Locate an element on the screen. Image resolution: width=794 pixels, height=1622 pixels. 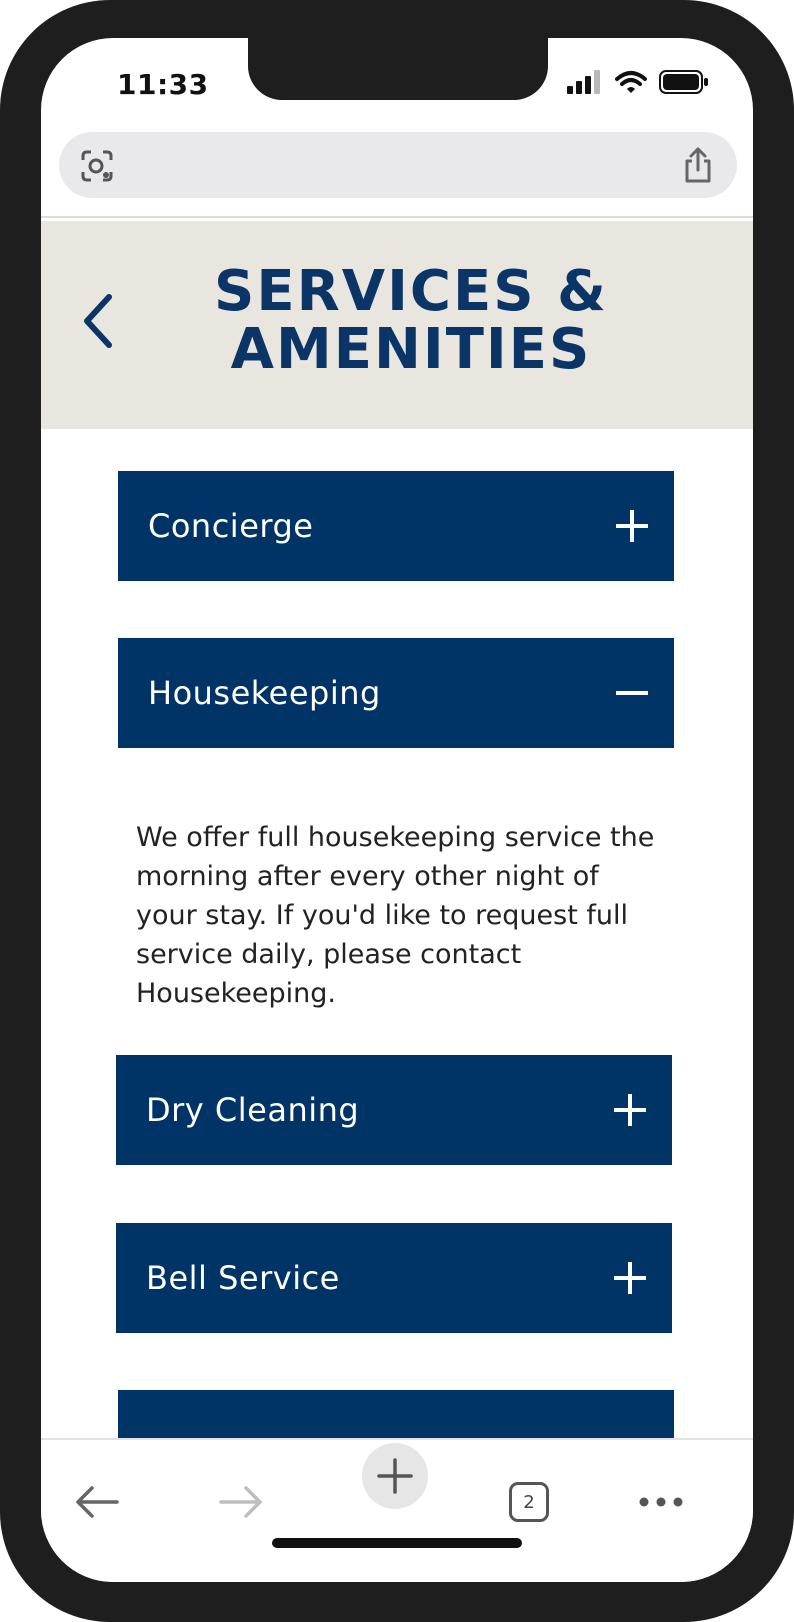
tabs-count: 2 is located at coordinates (529, 1502).